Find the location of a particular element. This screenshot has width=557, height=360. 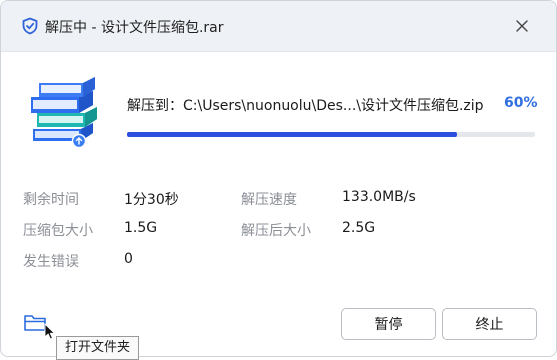

stop-button: 终止 is located at coordinates (489, 324).